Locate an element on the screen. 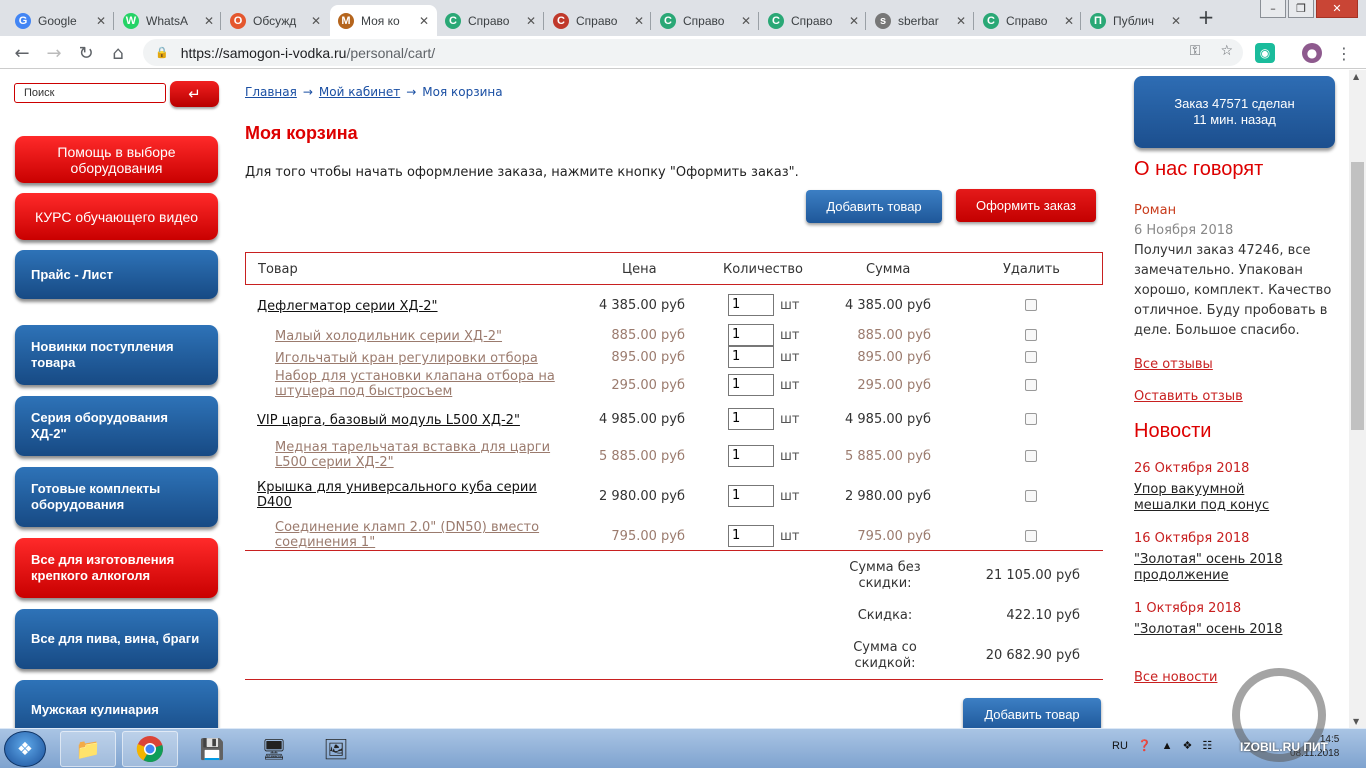 The image size is (1366, 768). save-app-taskbar-icon: 💾 is located at coordinates (212, 749).